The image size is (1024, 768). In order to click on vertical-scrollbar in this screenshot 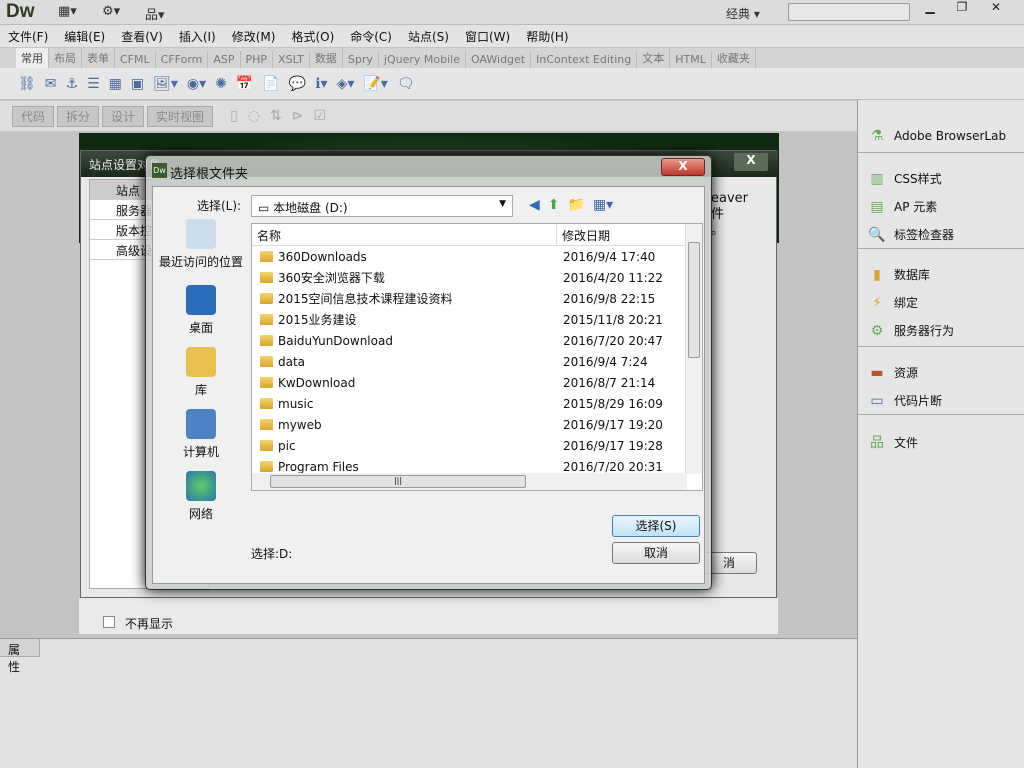, I will do `click(693, 349)`.